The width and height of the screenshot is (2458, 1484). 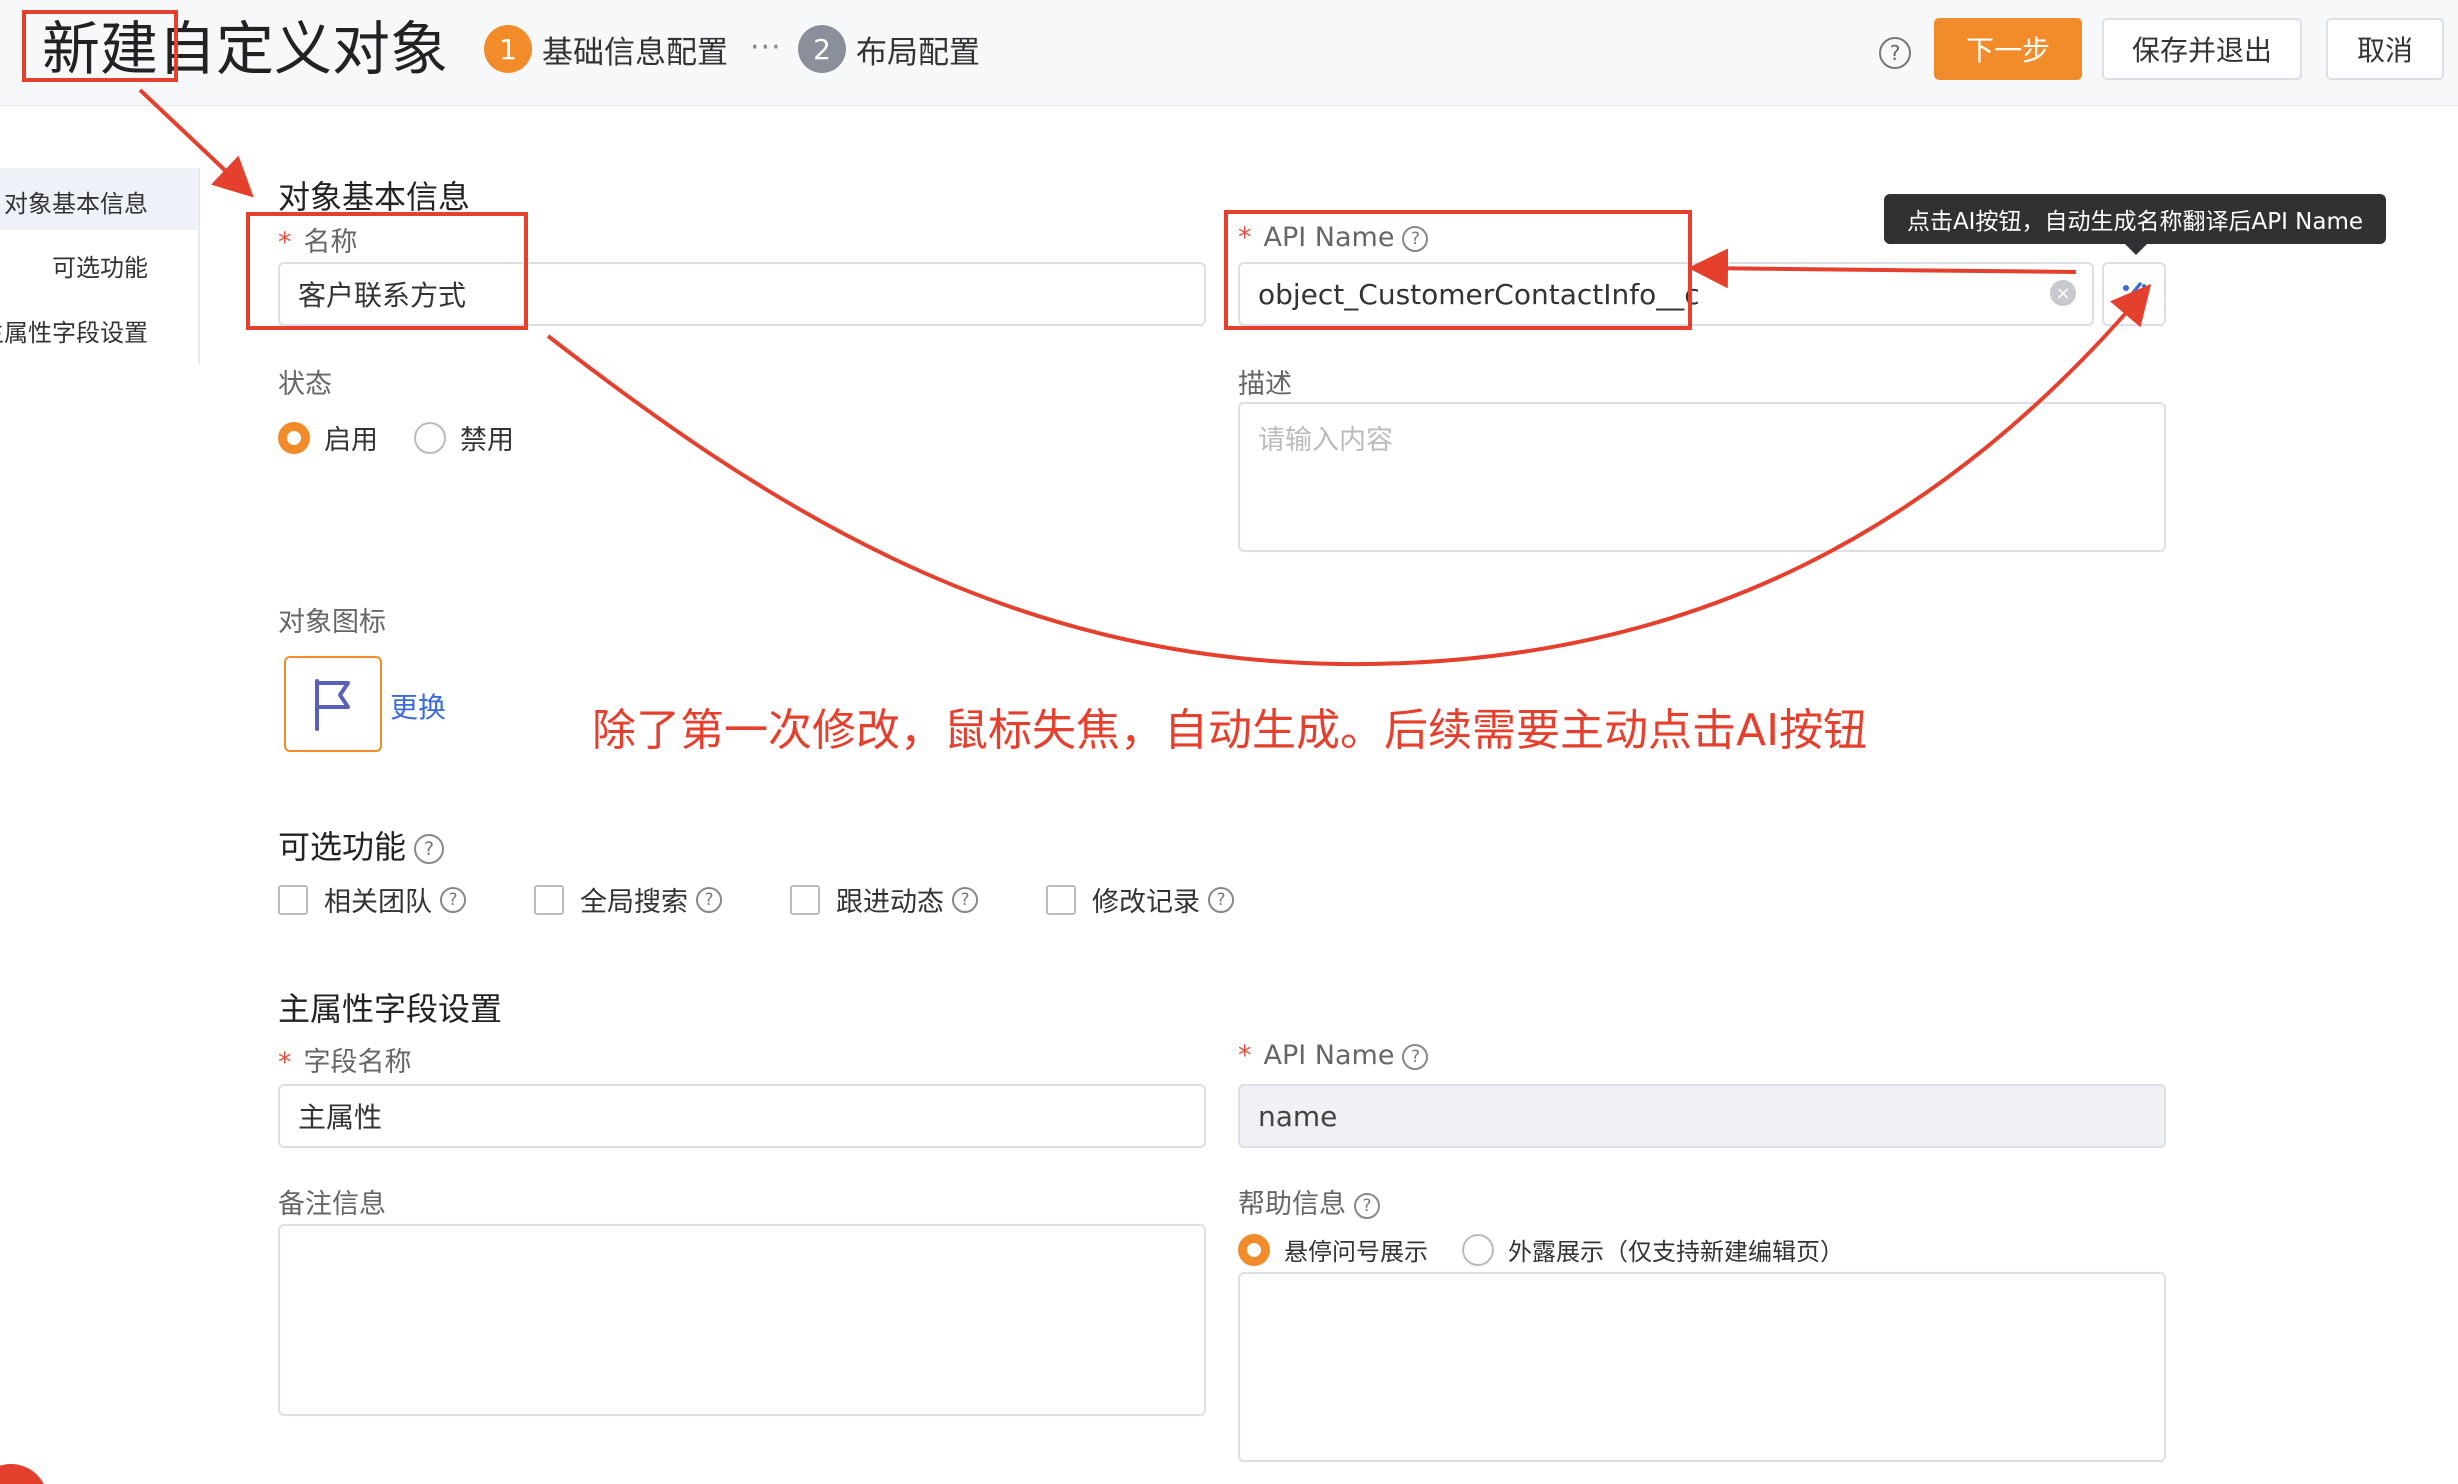 What do you see at coordinates (918, 52) in the screenshot?
I see `step-label: 布局配置` at bounding box center [918, 52].